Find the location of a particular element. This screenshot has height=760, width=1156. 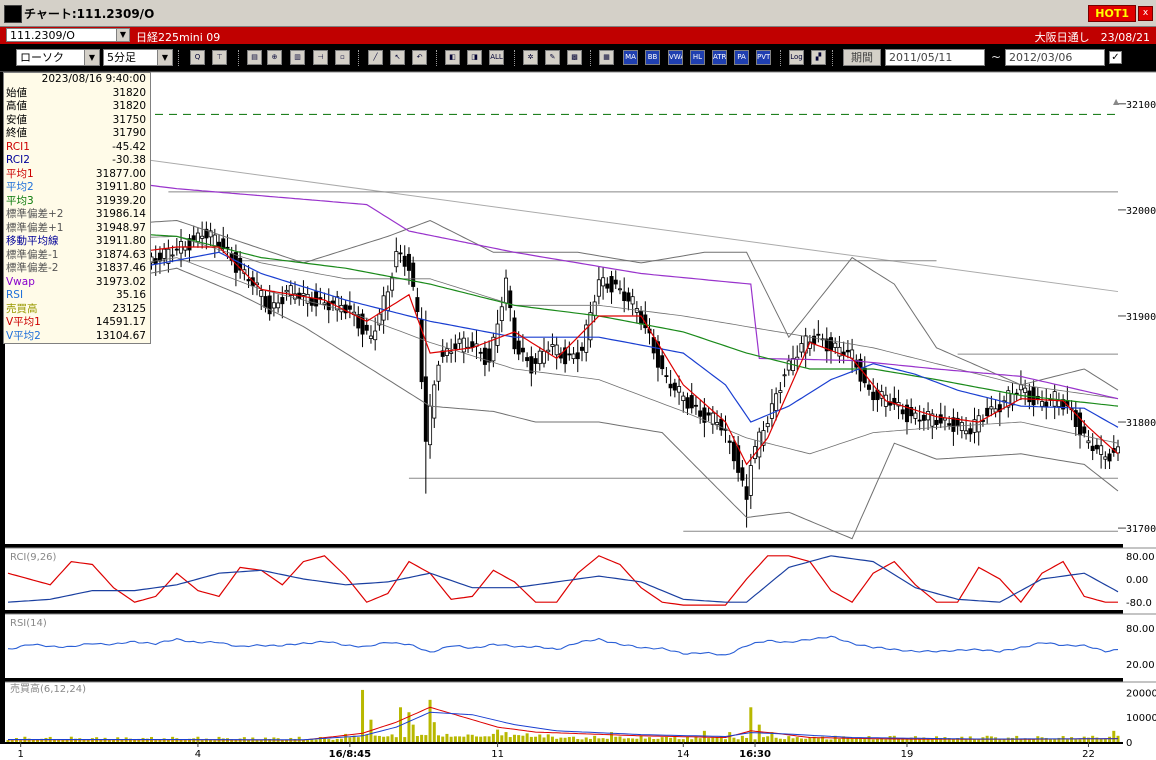

hl-indicator: HL is located at coordinates (697, 57).